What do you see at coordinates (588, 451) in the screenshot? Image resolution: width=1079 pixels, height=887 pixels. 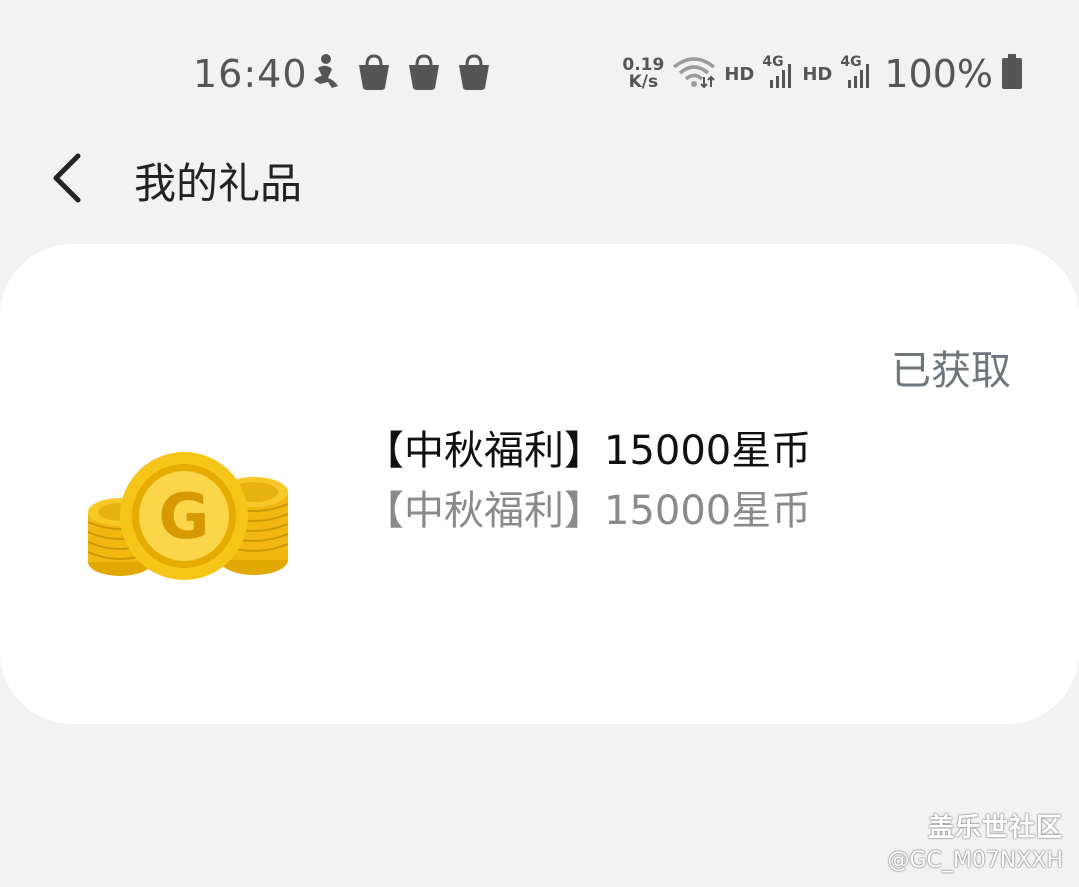 I see `gift-title: 【中秋福利】15000星币` at bounding box center [588, 451].